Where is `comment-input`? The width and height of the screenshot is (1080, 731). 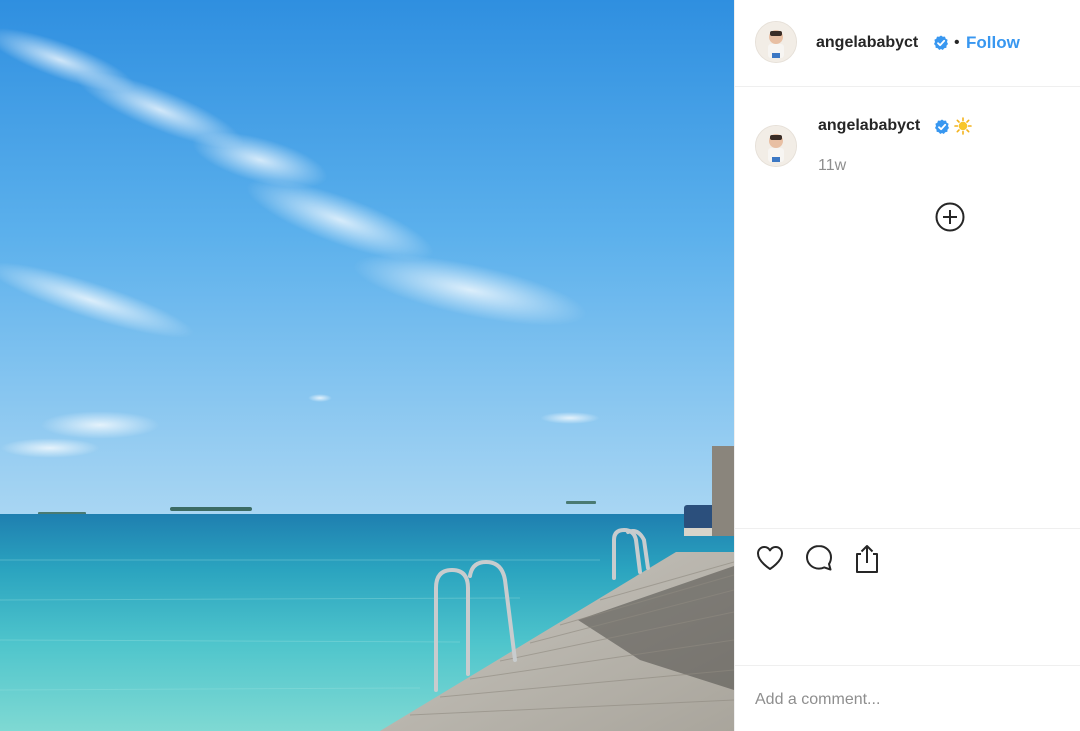
comment-input is located at coordinates (905, 700).